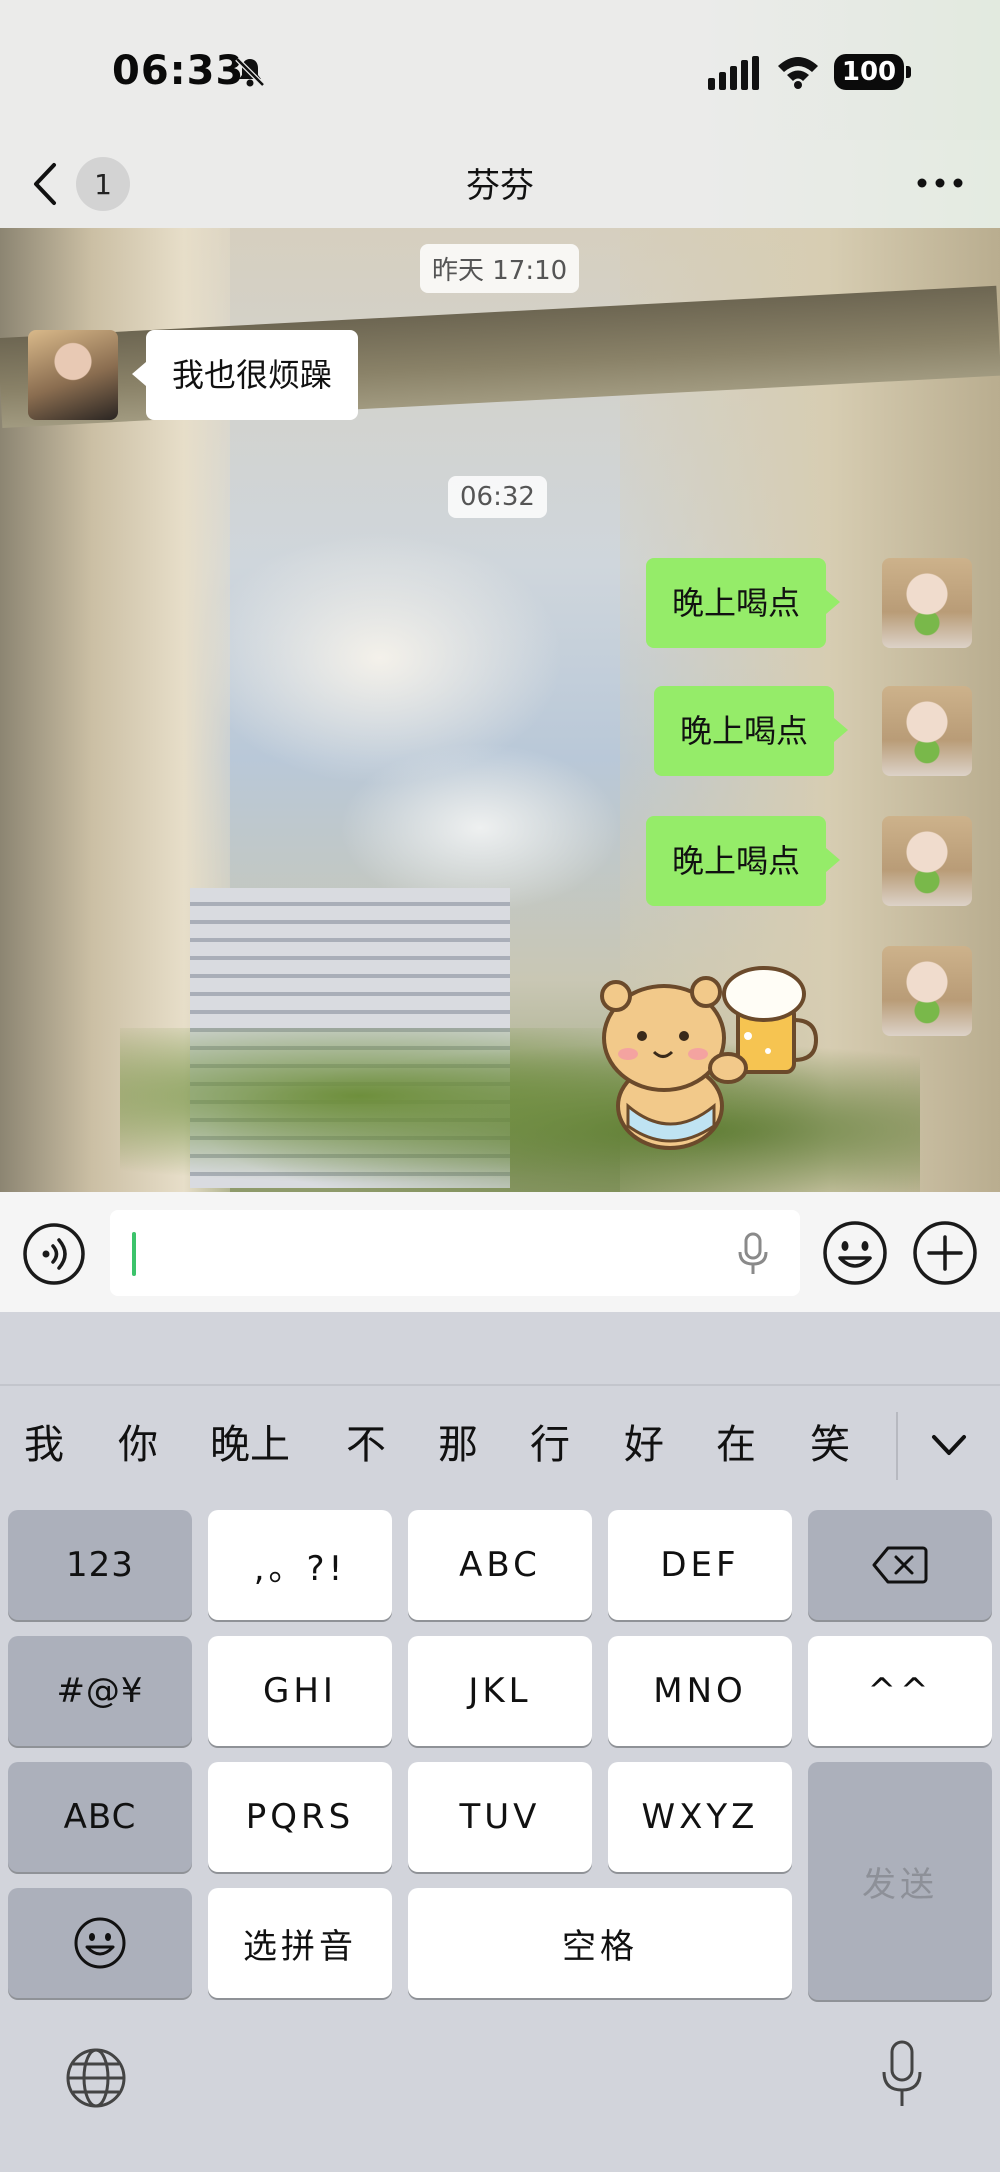 This screenshot has height=2172, width=1000. Describe the element at coordinates (945, 1253) in the screenshot. I see `plus-icon` at that location.